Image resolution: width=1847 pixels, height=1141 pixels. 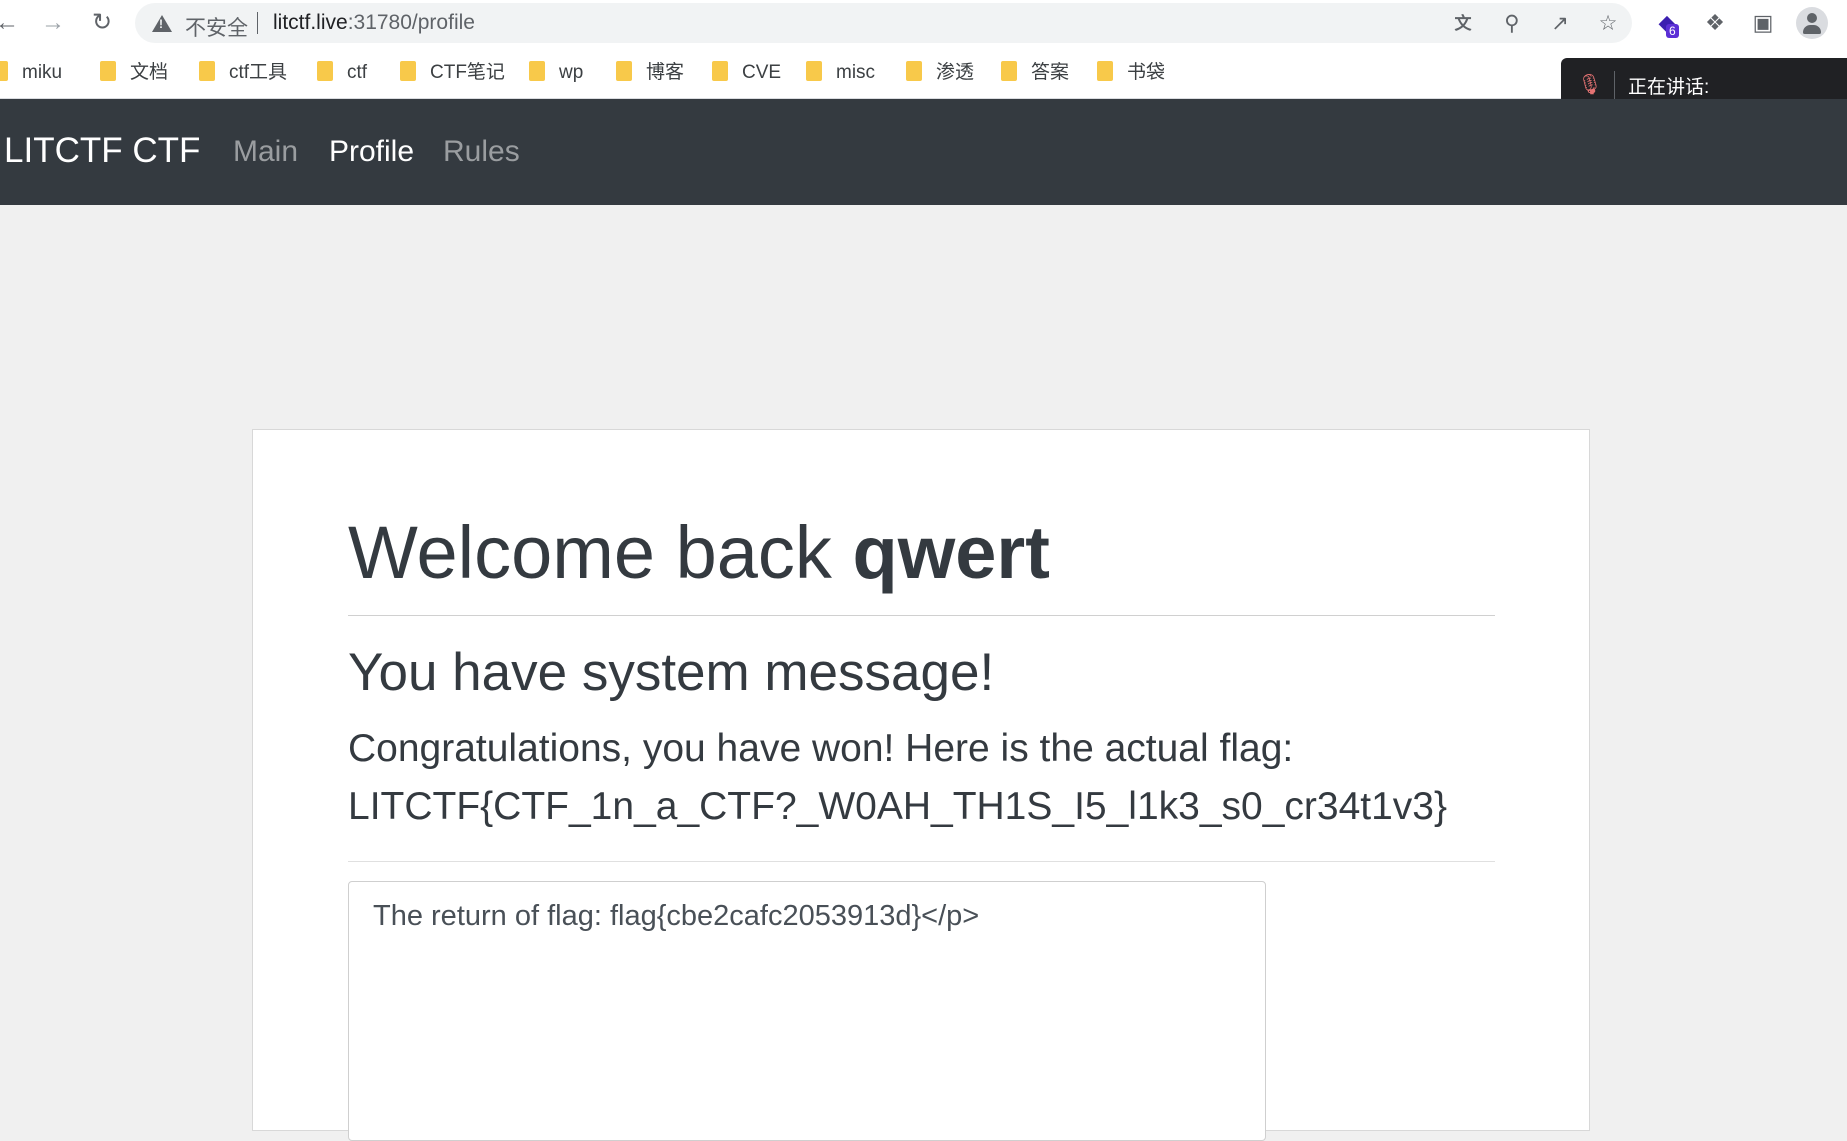 I want to click on bookmark-ctf: ctf, so click(x=342, y=73).